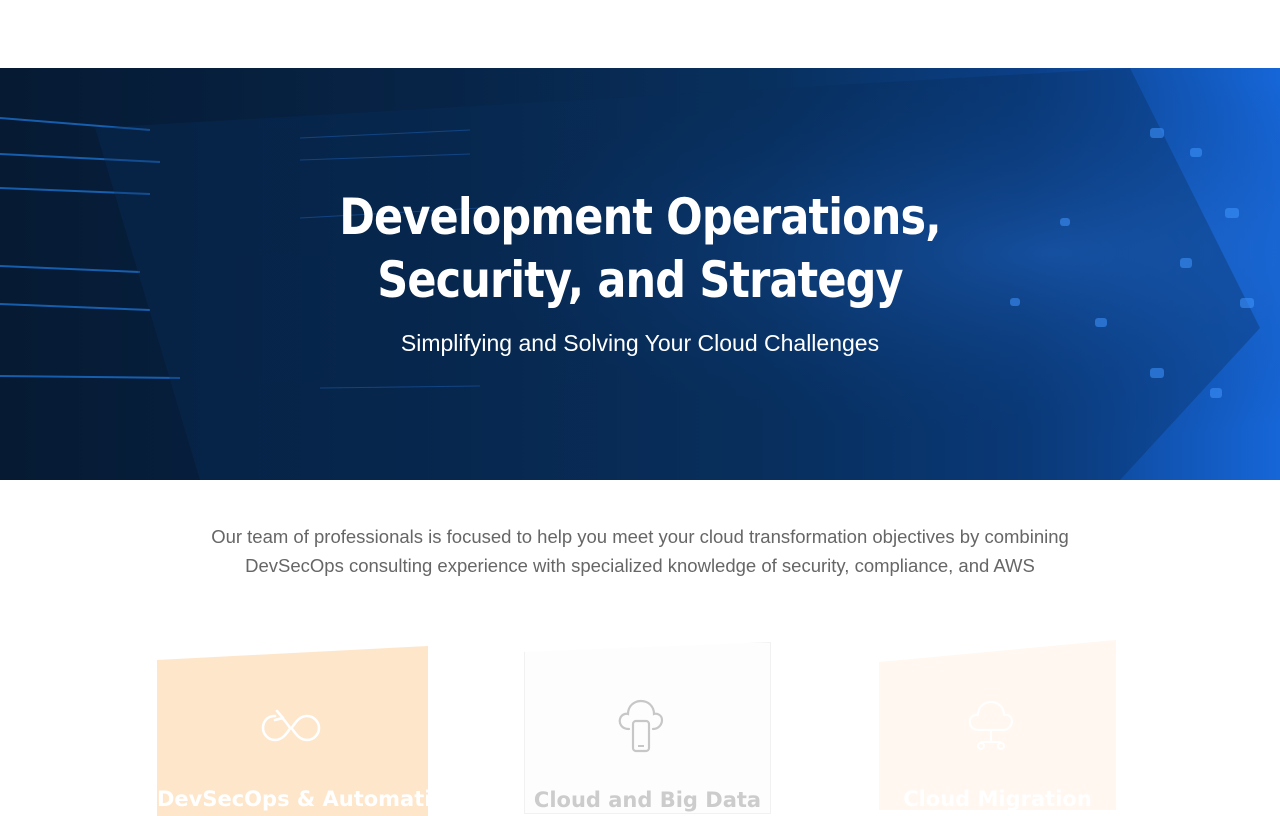 The height and width of the screenshot is (816, 1280). Describe the element at coordinates (991, 725) in the screenshot. I see `cloud-network-icon` at that location.